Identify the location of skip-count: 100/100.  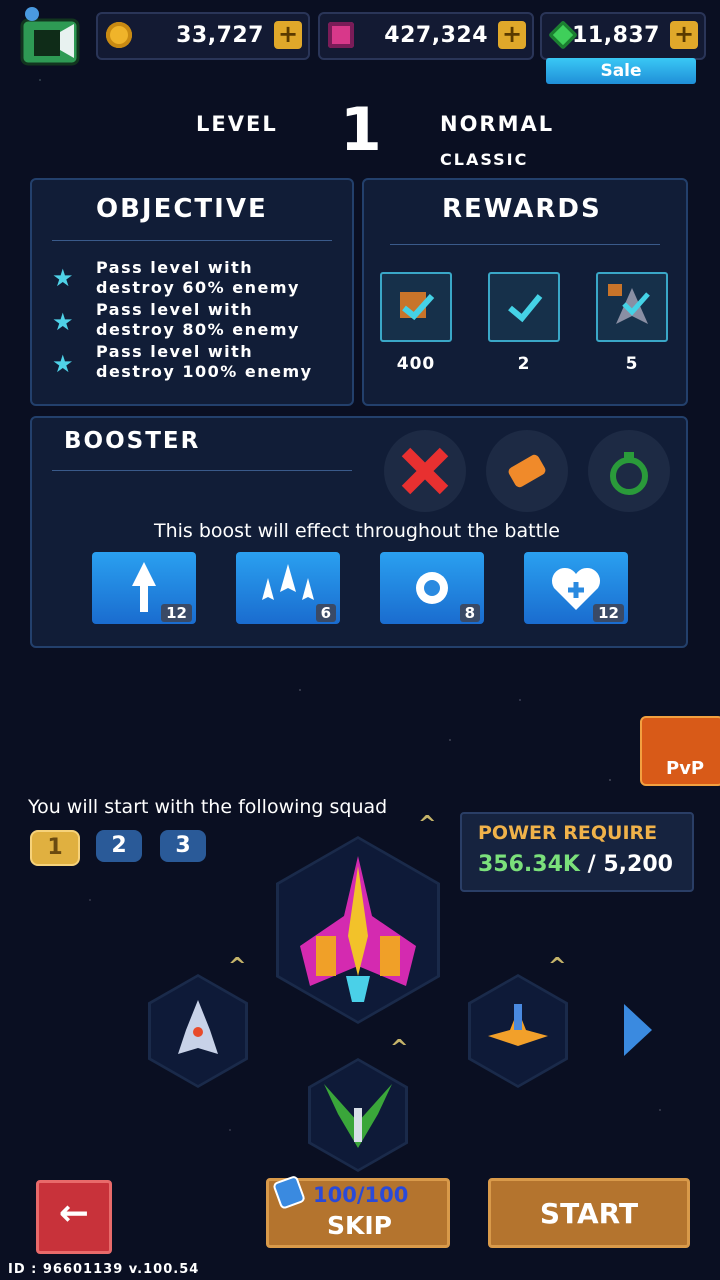
(361, 1195).